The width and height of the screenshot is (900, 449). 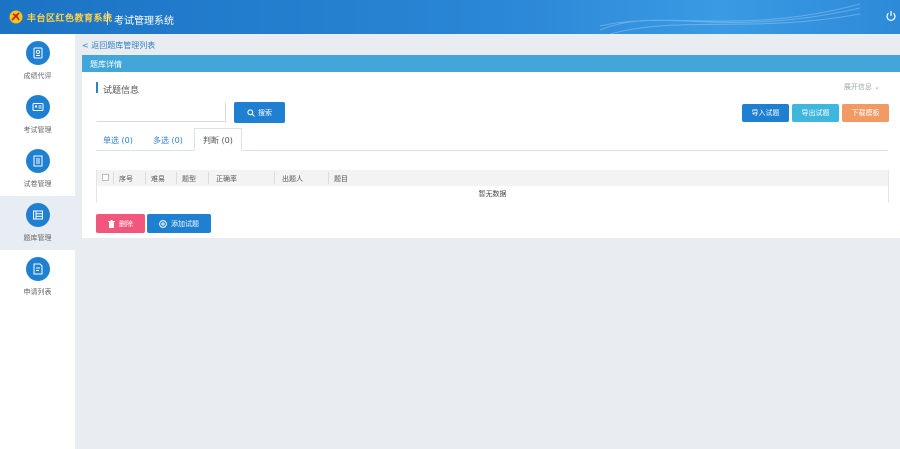 I want to click on search-input, so click(x=161, y=112).